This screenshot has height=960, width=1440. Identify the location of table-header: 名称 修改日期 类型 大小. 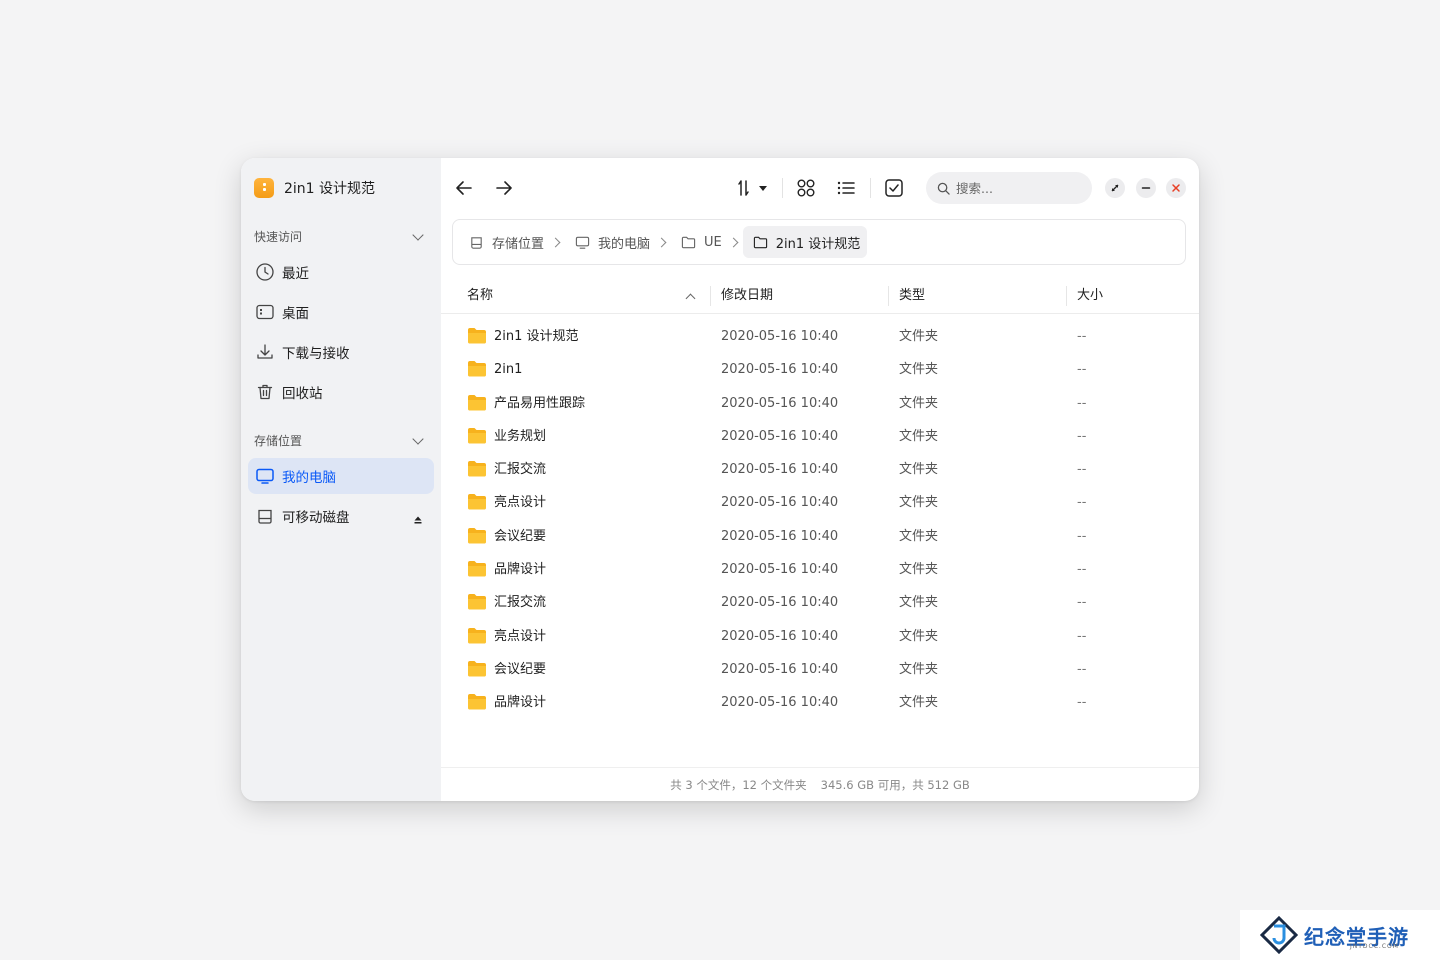
(820, 299).